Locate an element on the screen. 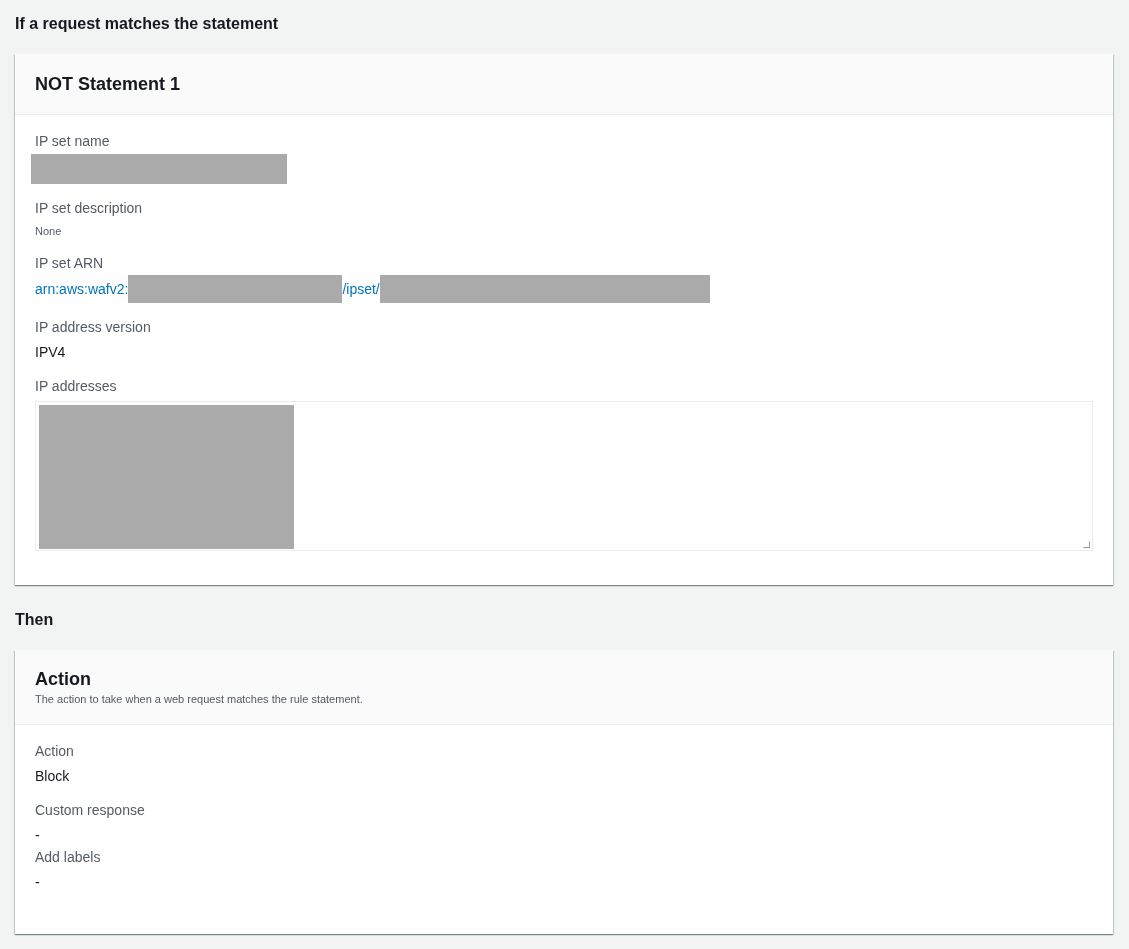 The height and width of the screenshot is (949, 1129). field-label: Custom response is located at coordinates (90, 810).